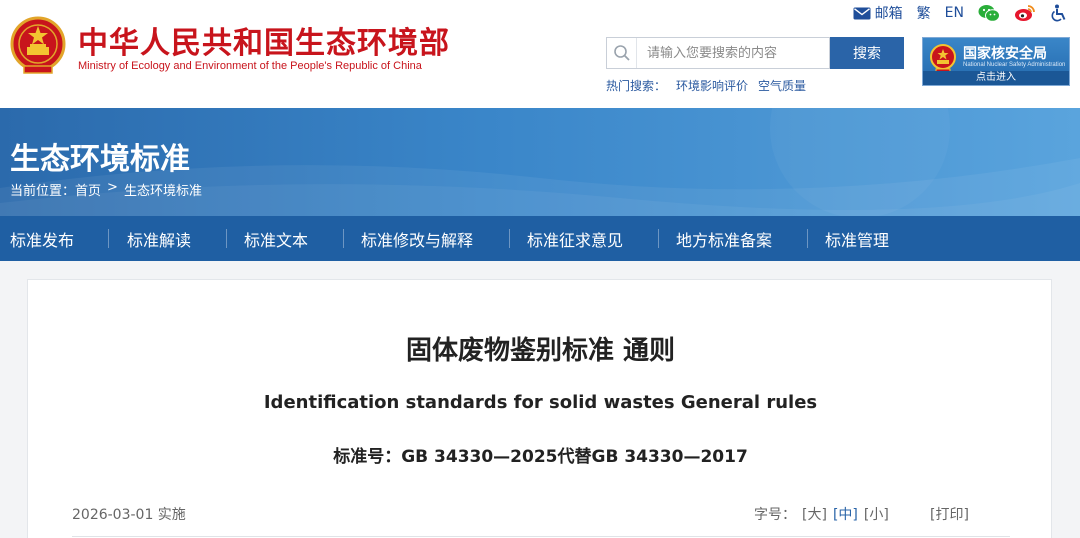  What do you see at coordinates (636, 86) in the screenshot?
I see `hot-search-label: 热门搜索：` at bounding box center [636, 86].